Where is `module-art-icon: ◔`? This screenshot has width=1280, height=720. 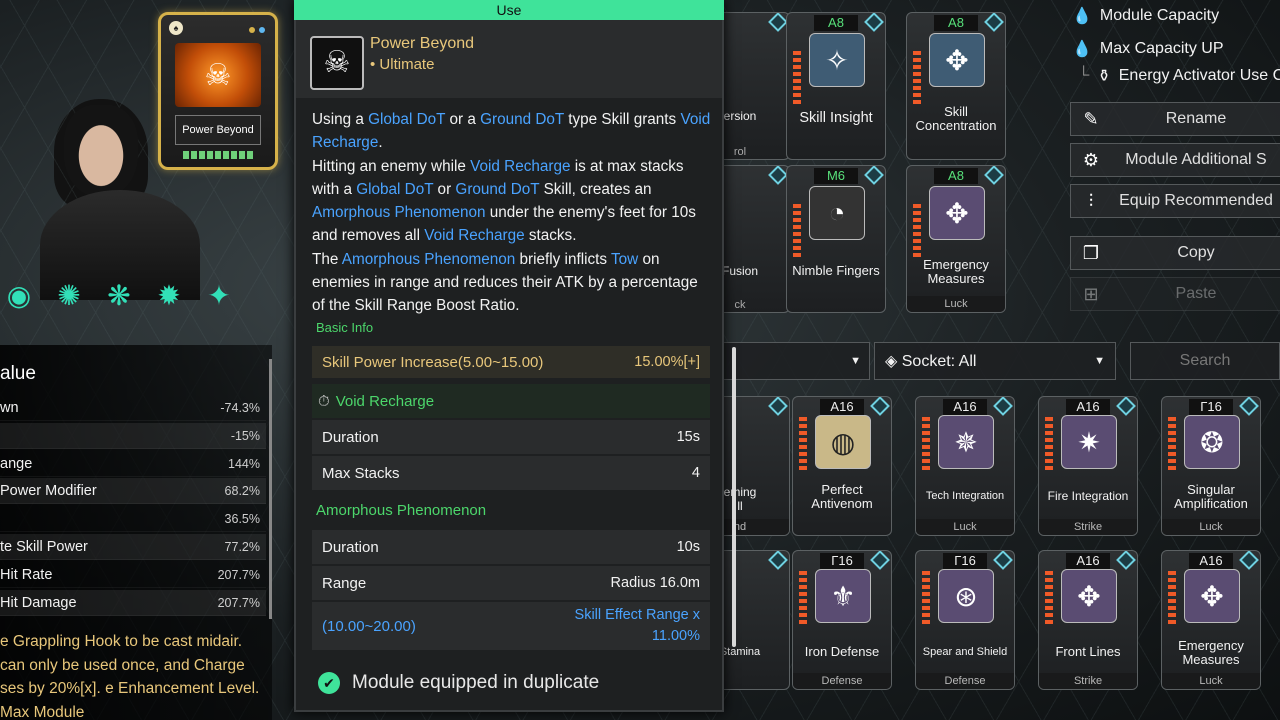
module-art-icon: ◔ is located at coordinates (837, 213).